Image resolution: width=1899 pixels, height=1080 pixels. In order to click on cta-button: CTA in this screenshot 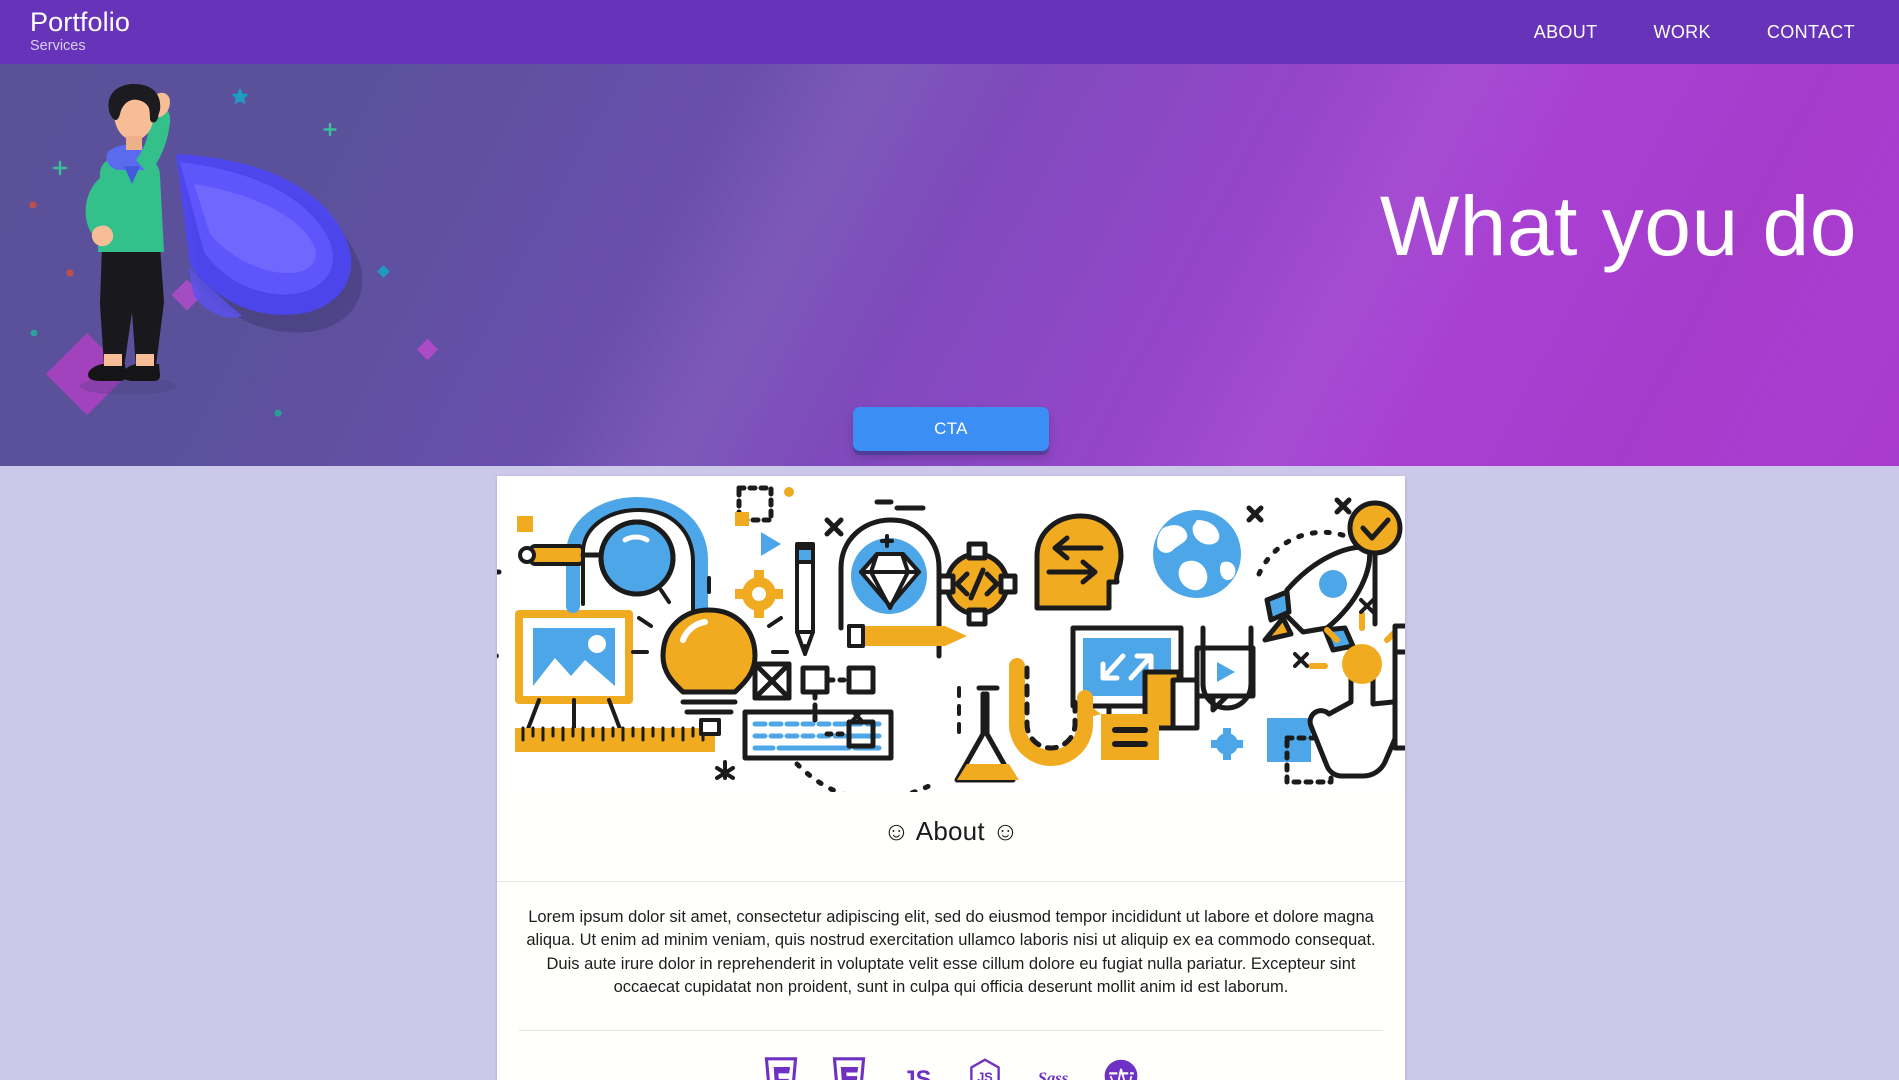, I will do `click(951, 429)`.